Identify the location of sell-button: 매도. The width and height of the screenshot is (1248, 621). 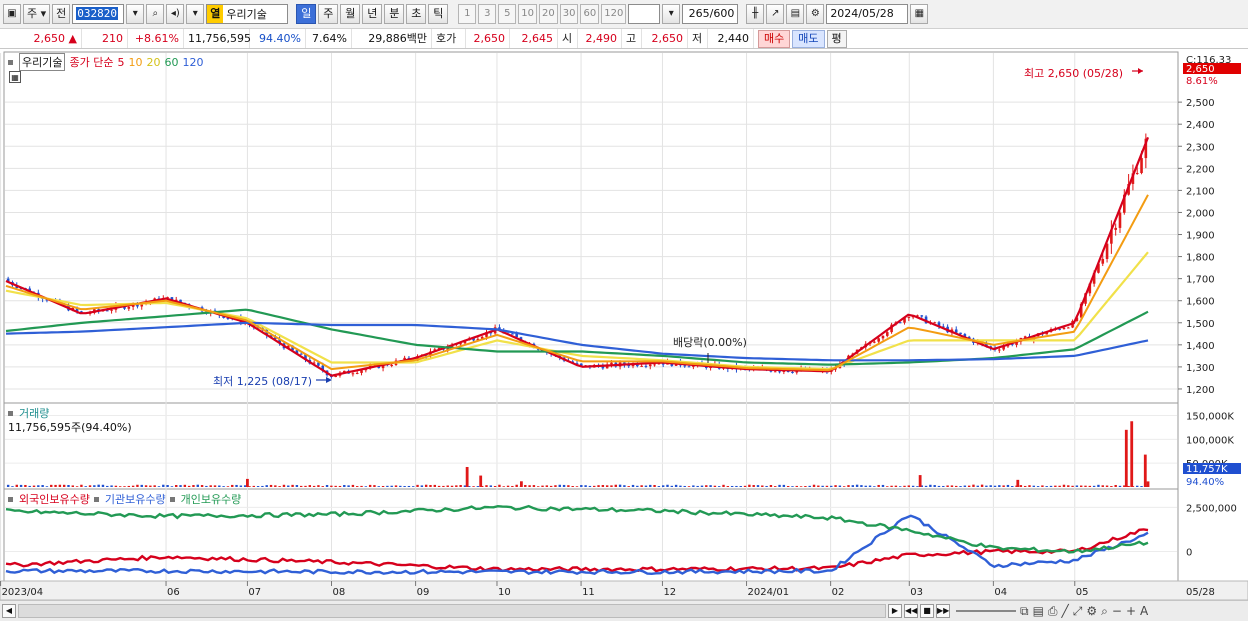
(808, 38).